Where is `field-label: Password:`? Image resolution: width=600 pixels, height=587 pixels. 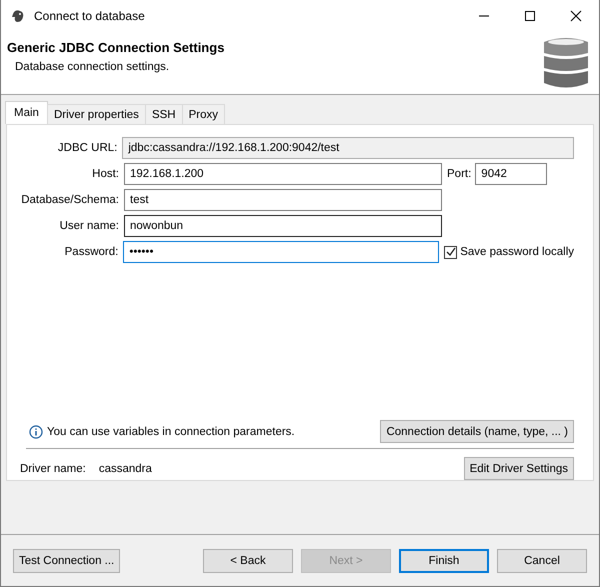 field-label: Password: is located at coordinates (91, 252).